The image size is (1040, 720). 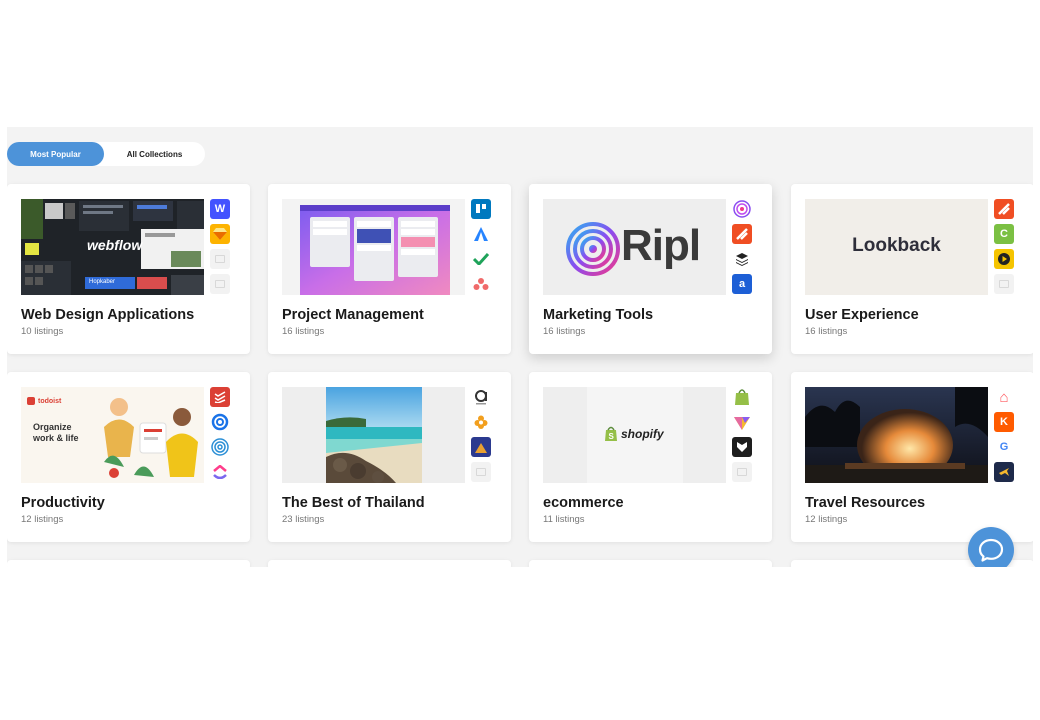 What do you see at coordinates (220, 209) in the screenshot?
I see `webflow-icon: W` at bounding box center [220, 209].